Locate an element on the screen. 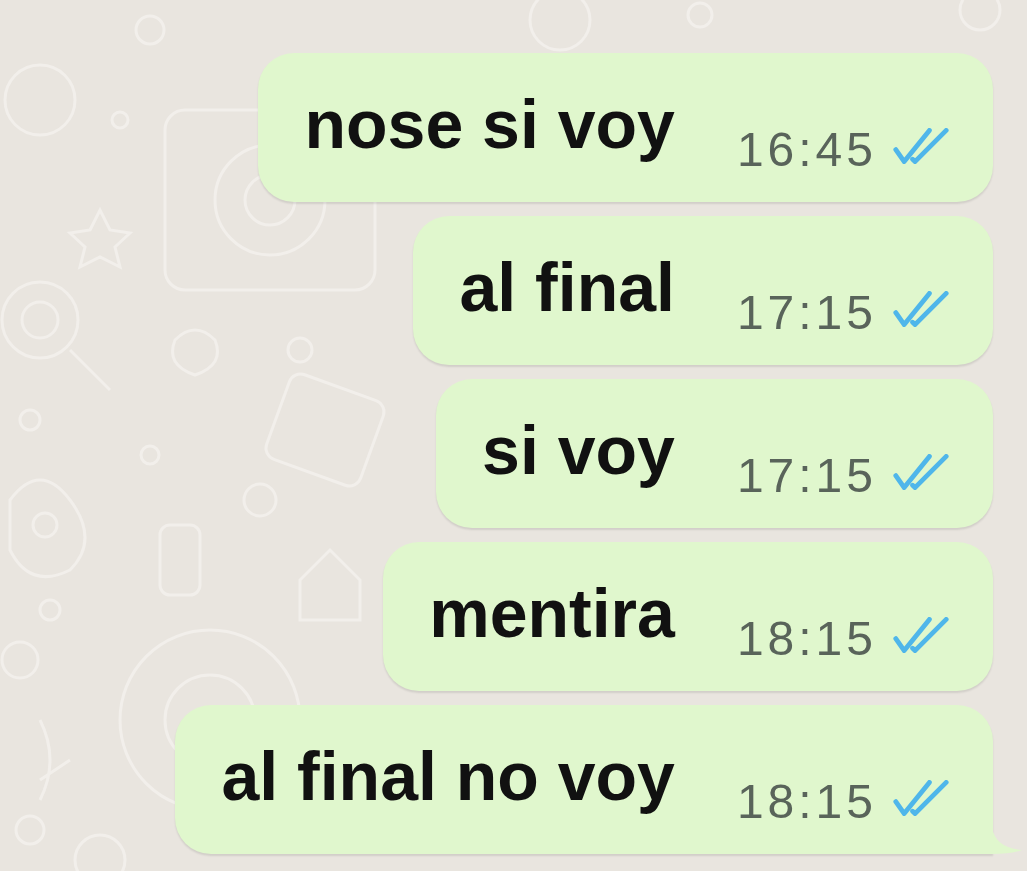  message-text: mentira is located at coordinates (552, 613).